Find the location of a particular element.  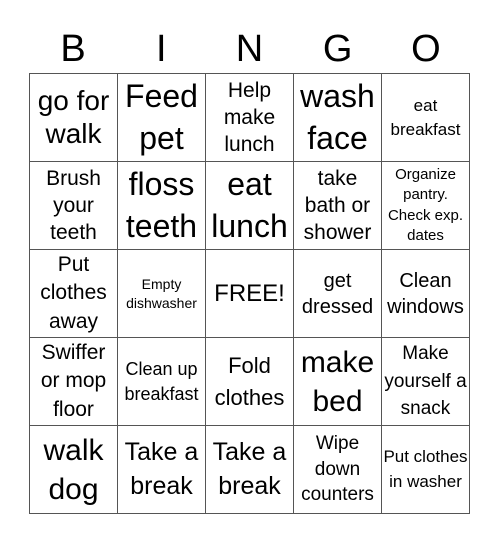

bingo-cell: Fold clothes is located at coordinates (250, 382).